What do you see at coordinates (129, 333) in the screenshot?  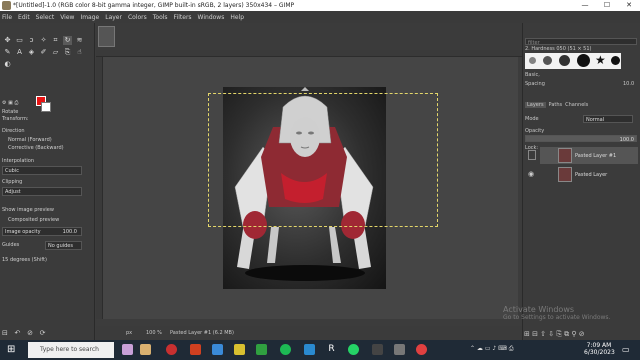 I see `unit-select: px` at bounding box center [129, 333].